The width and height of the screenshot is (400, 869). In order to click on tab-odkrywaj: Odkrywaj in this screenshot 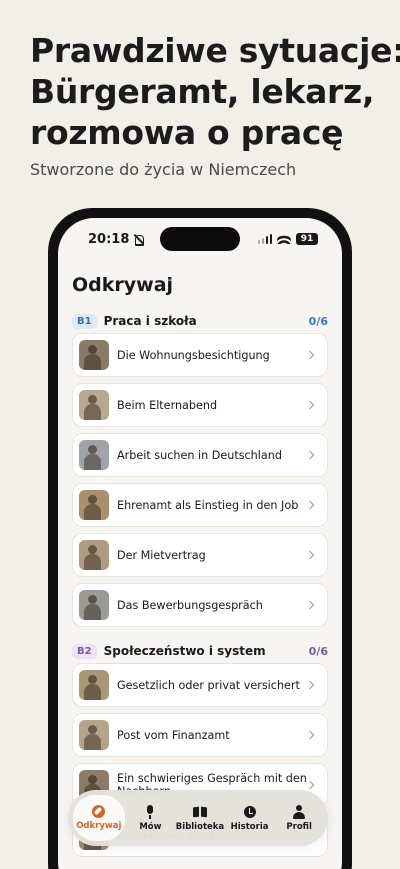, I will do `click(98, 818)`.